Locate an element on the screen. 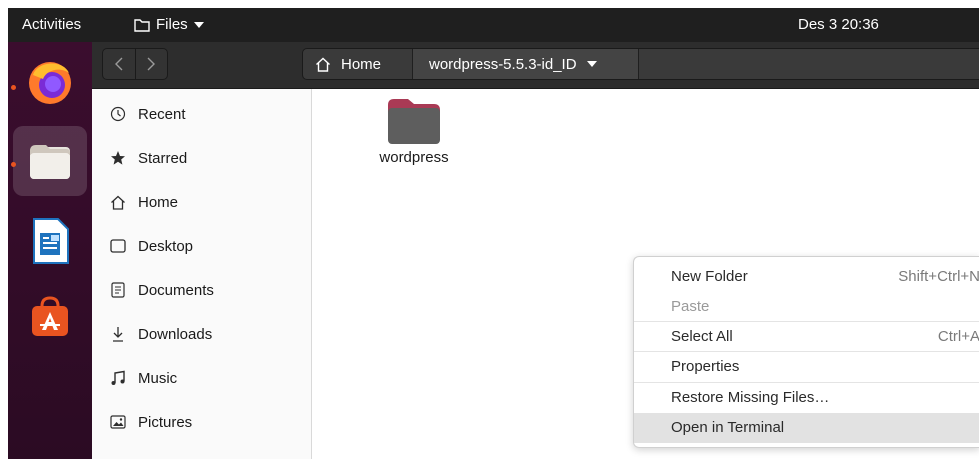  dock-app-writer is located at coordinates (50, 241).